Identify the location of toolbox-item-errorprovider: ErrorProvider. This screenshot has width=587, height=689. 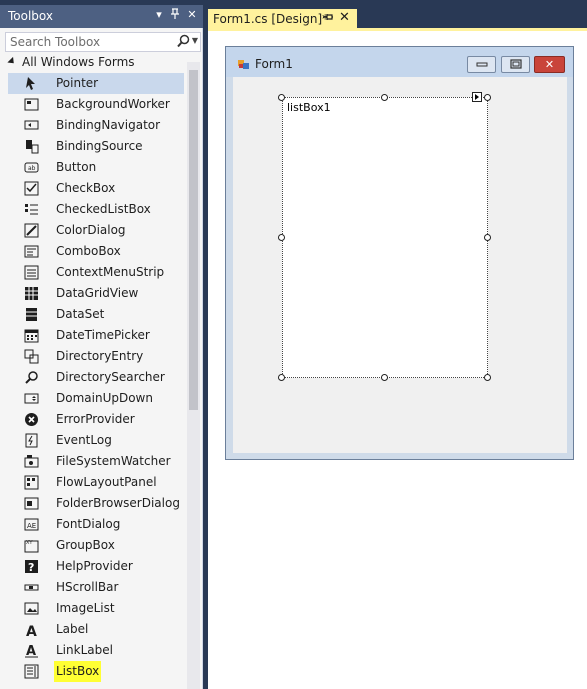
(96, 419).